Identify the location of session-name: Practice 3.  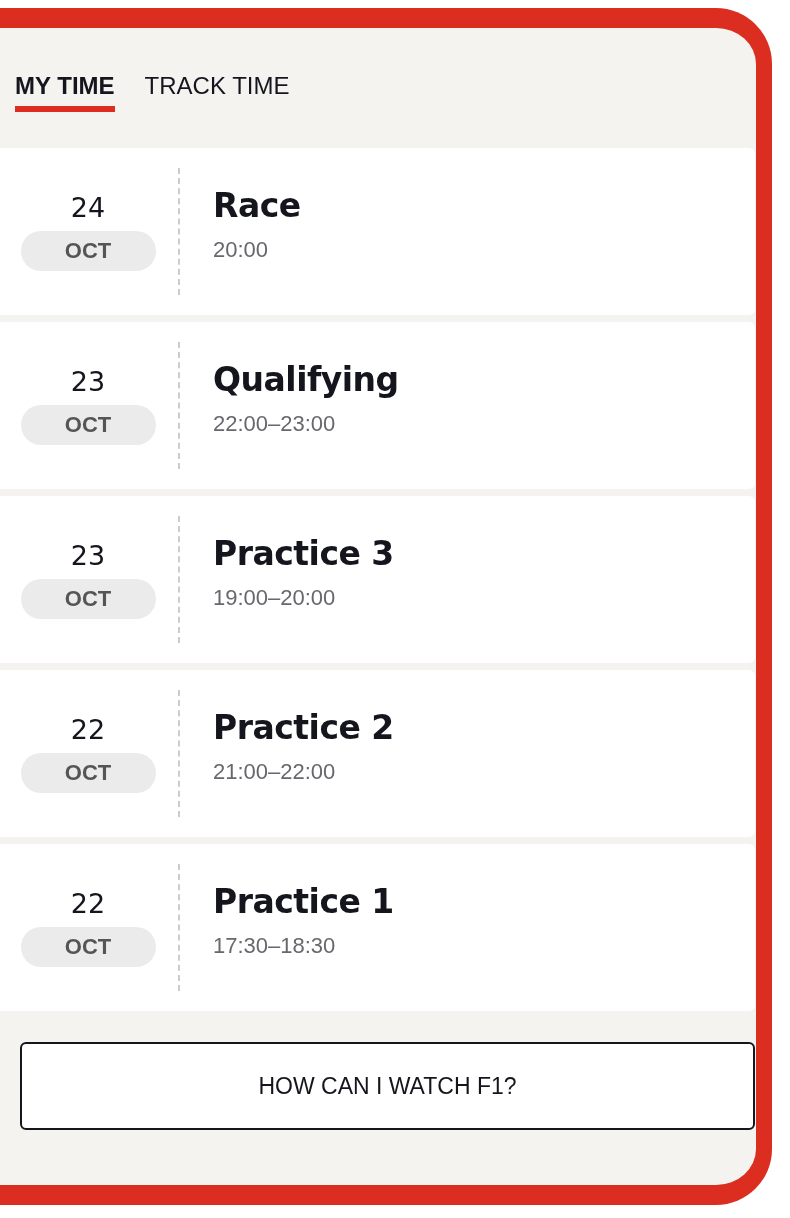
(303, 553).